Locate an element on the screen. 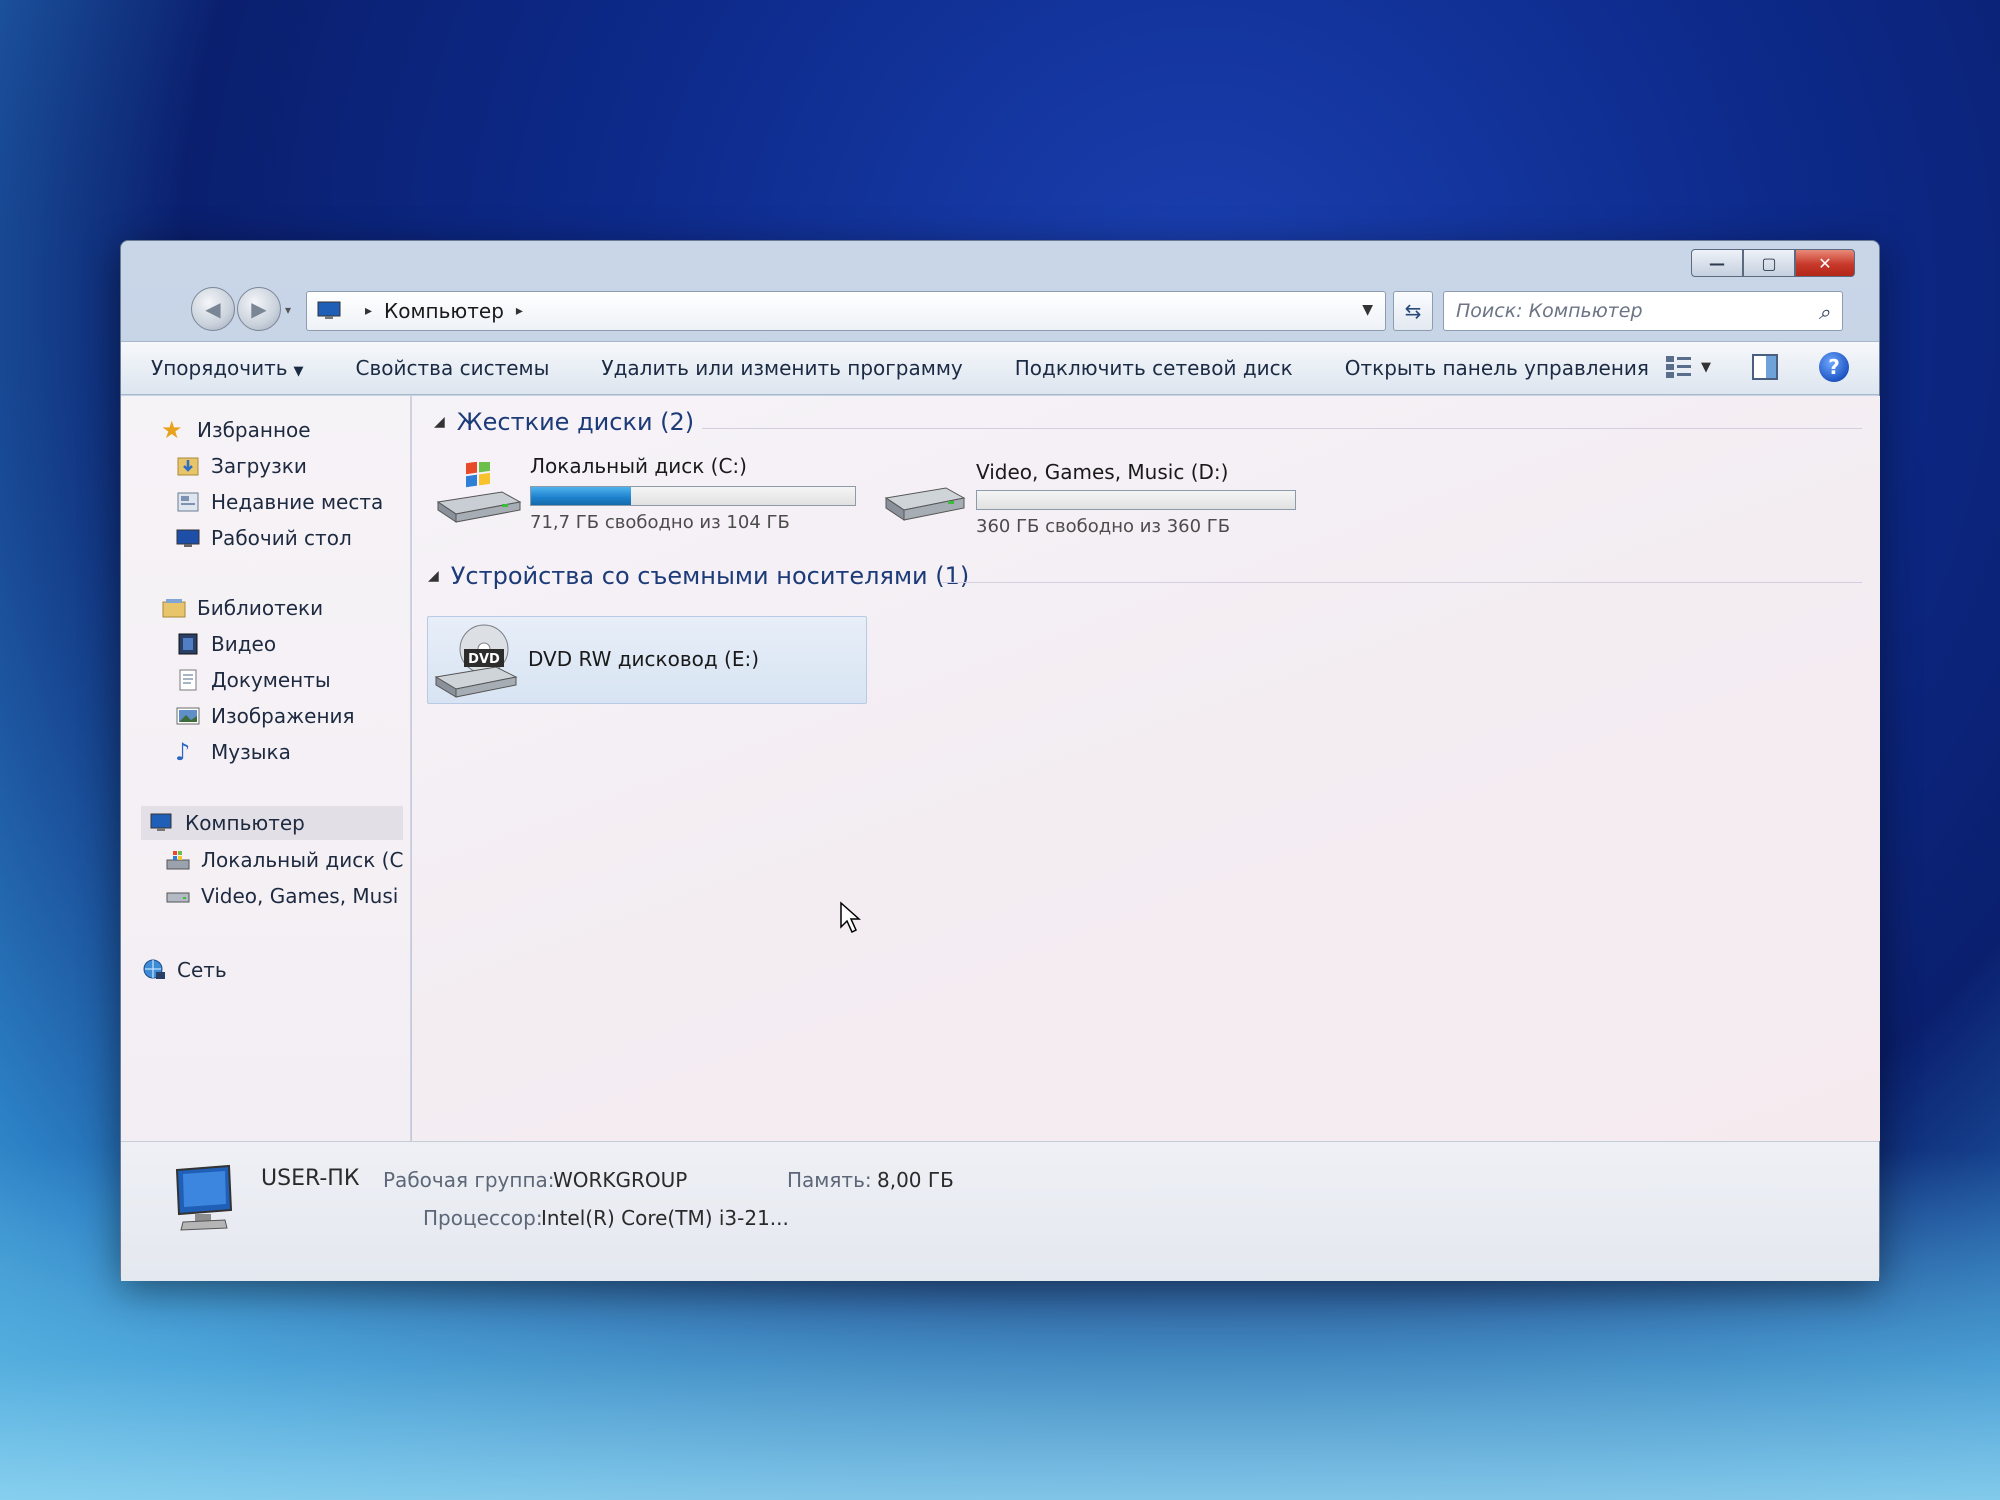 The width and height of the screenshot is (2000, 1500). sidebar-item-label: Рабочий стол is located at coordinates (281, 538).